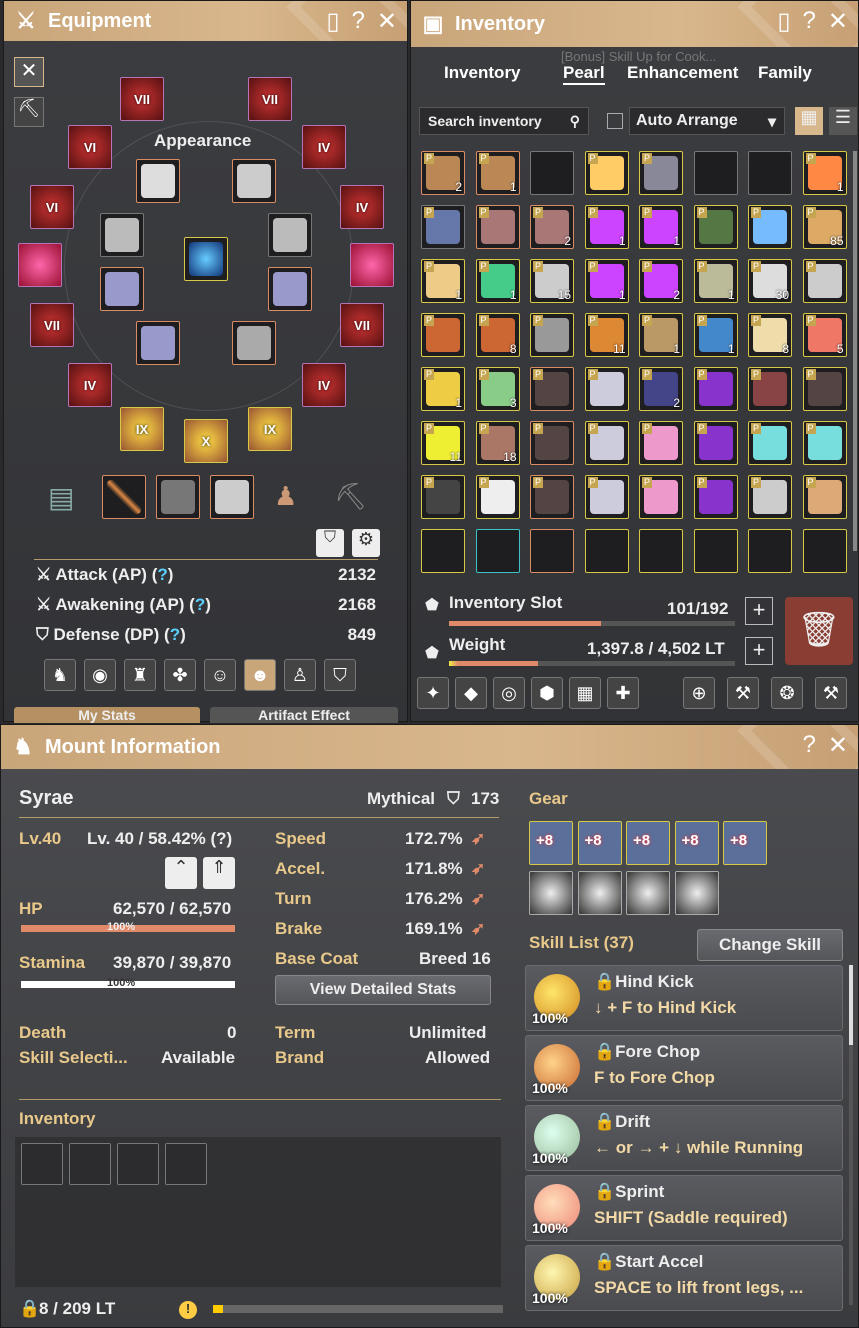 The width and height of the screenshot is (859, 1328). I want to click on equip-slot-ring-1: VII, so click(52, 325).